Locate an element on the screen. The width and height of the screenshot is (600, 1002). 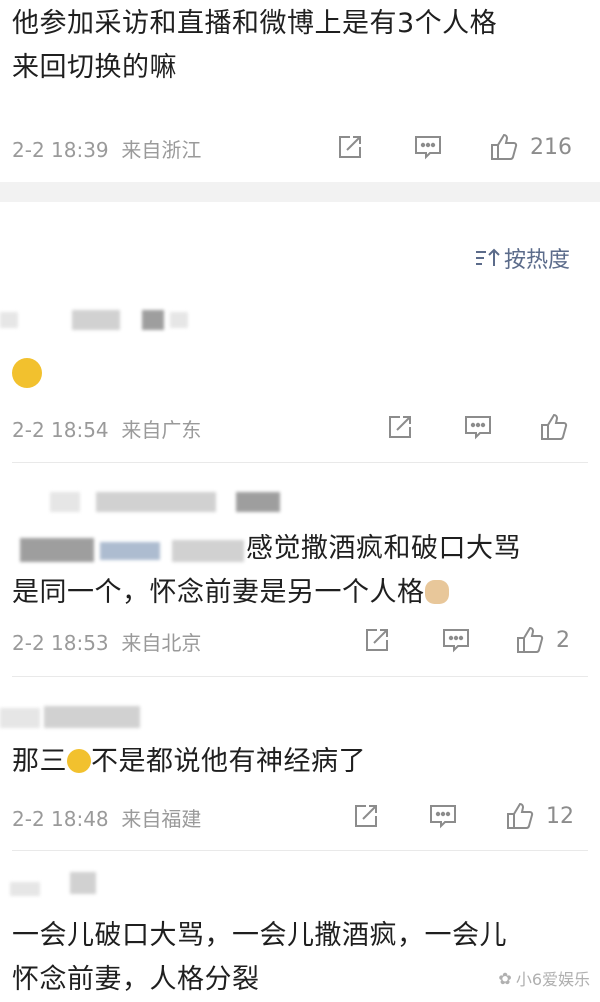
like-button is located at coordinates (554, 427).